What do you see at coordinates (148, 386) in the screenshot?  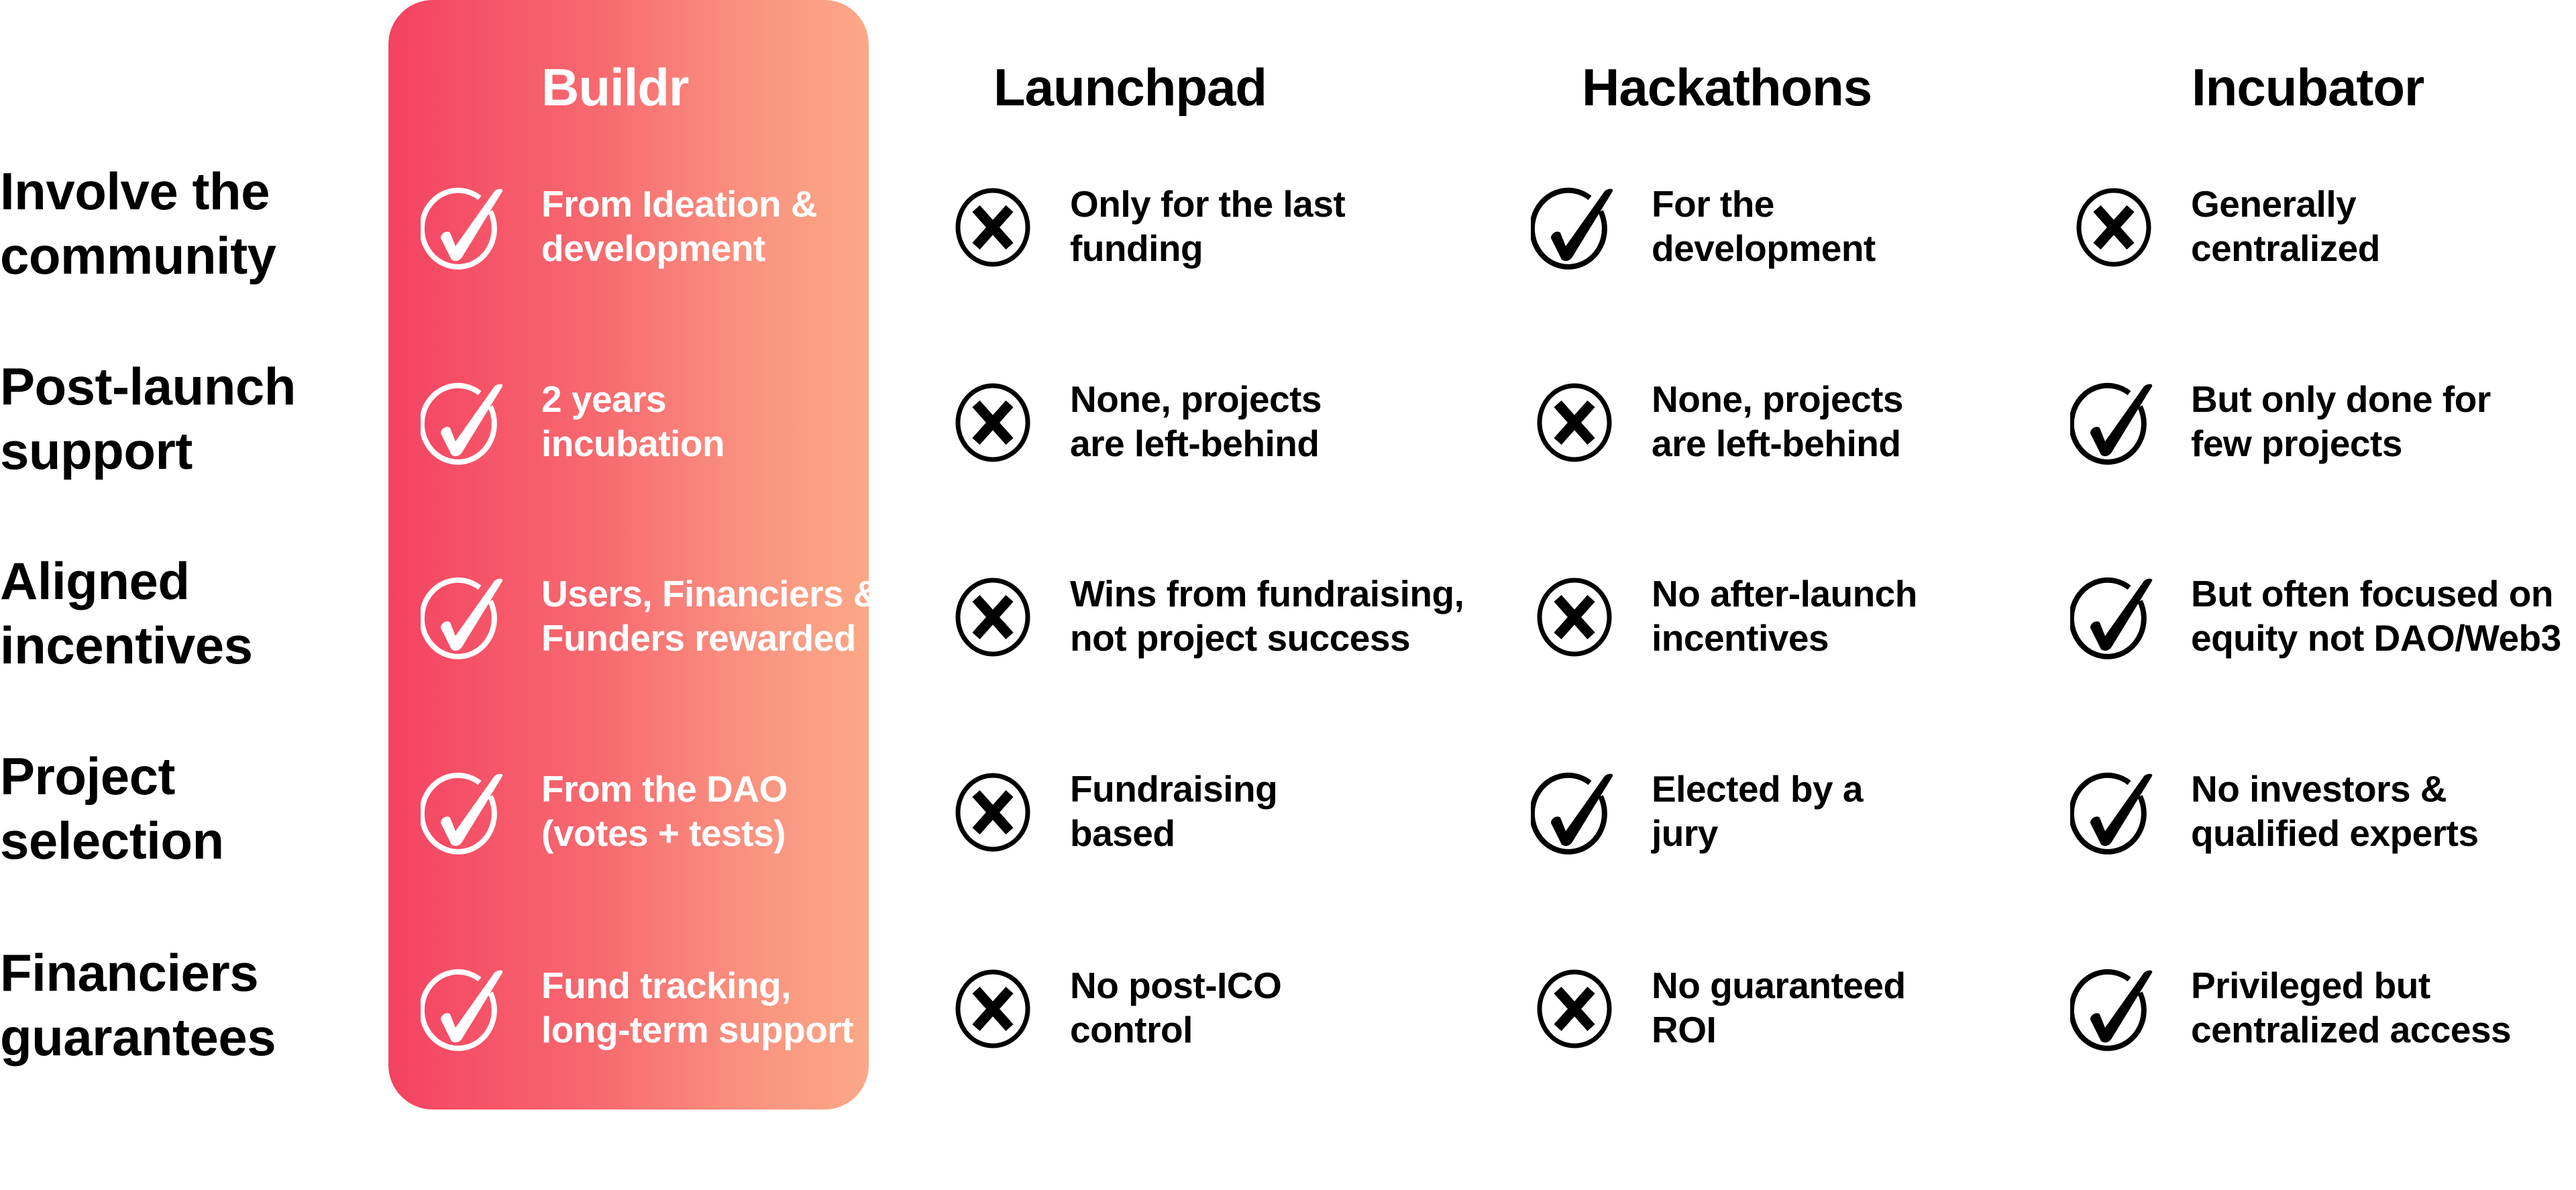 I see `row-label-line: Post-launch` at bounding box center [148, 386].